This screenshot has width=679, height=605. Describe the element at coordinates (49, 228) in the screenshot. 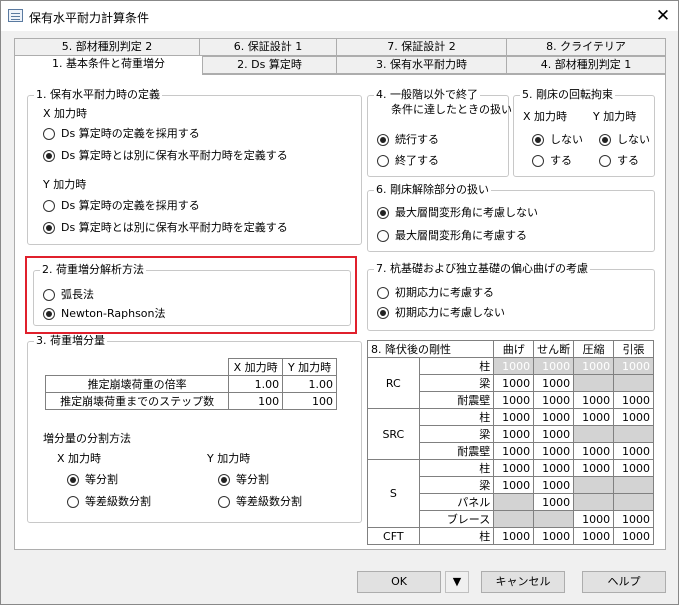

I see `radio-y-separate-definition` at that location.